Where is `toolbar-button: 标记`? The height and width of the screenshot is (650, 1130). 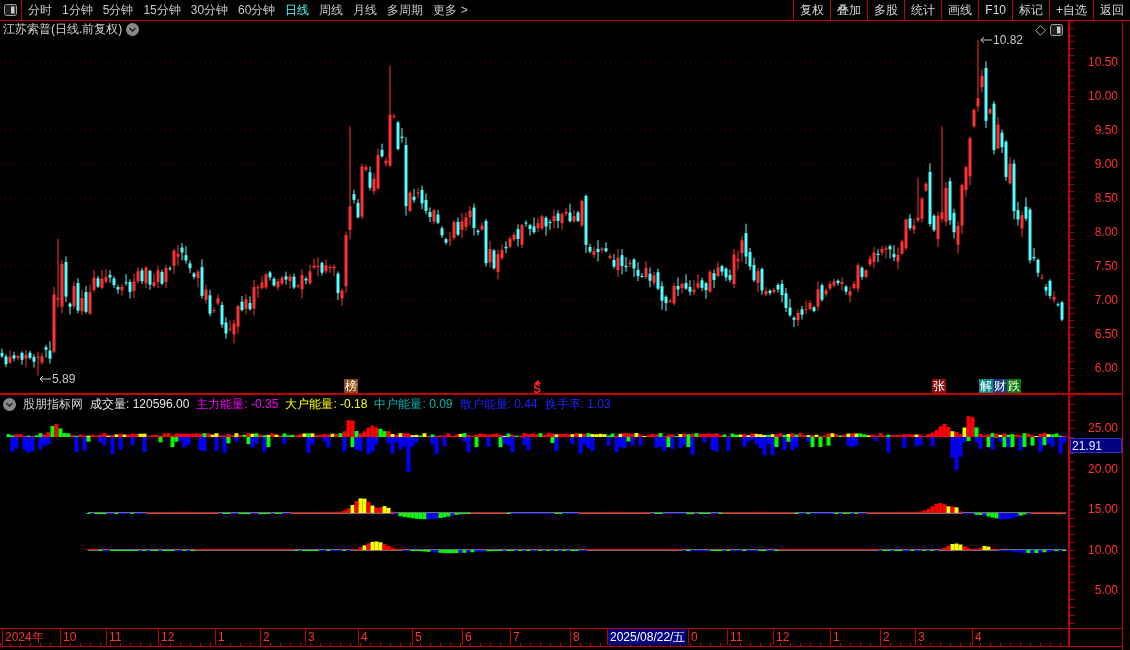
toolbar-button: 标记 is located at coordinates (1030, 10).